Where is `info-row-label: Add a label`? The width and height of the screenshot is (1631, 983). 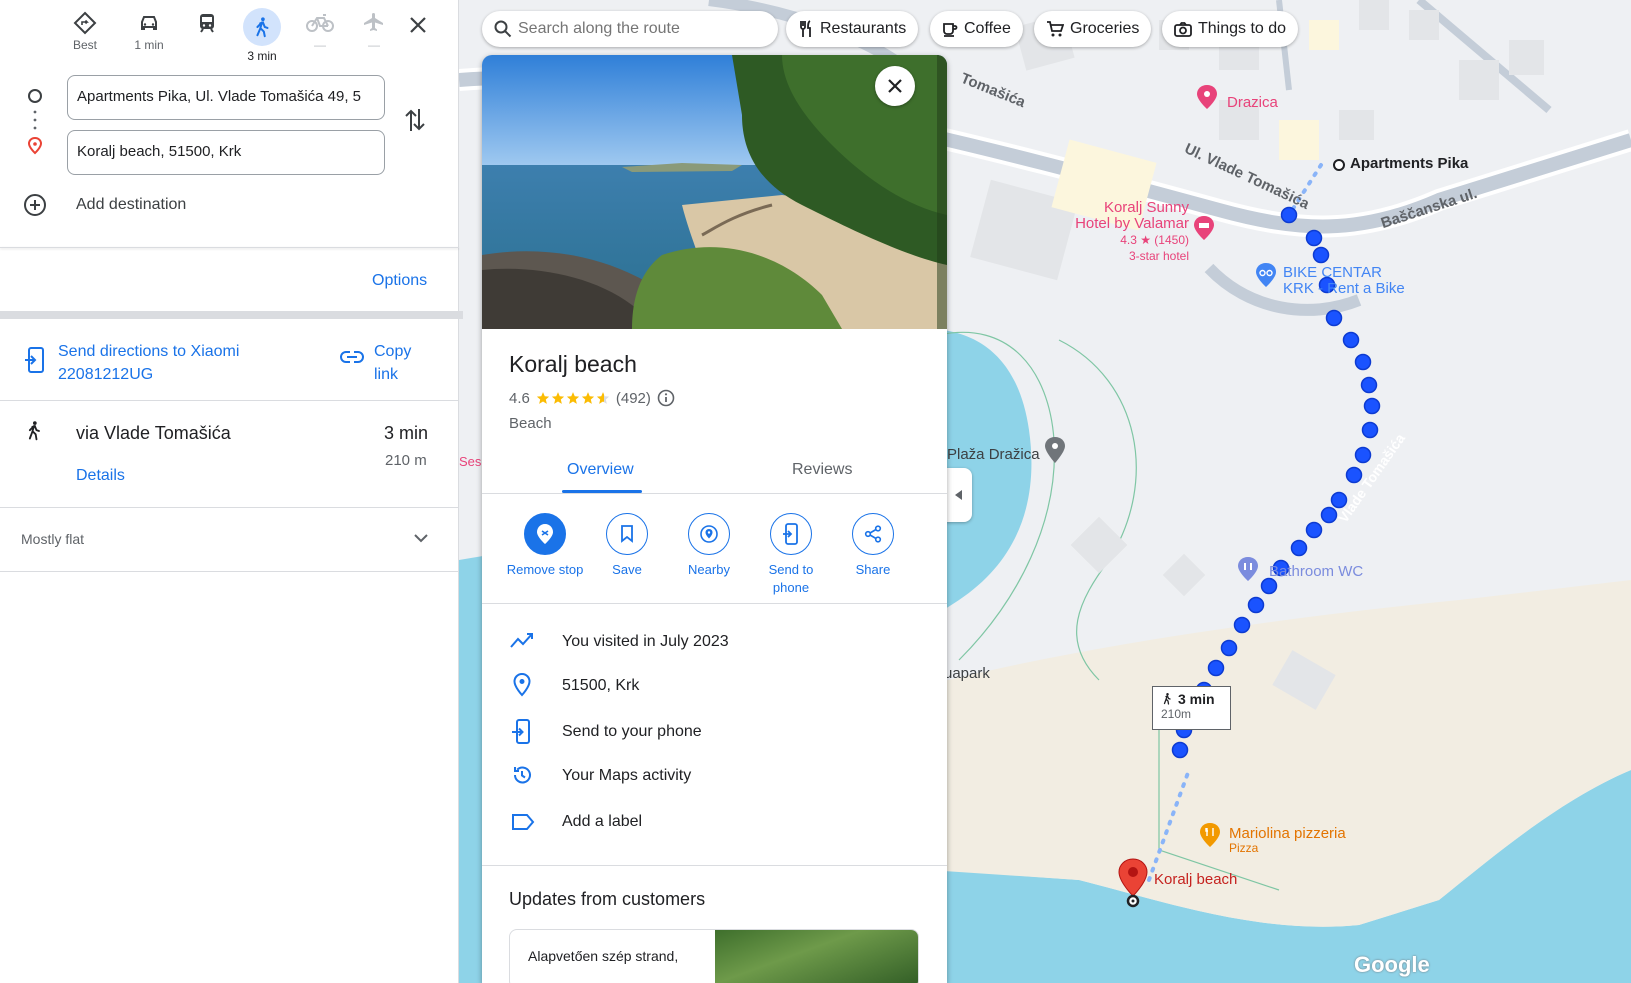
info-row-label: Add a label is located at coordinates (724, 822).